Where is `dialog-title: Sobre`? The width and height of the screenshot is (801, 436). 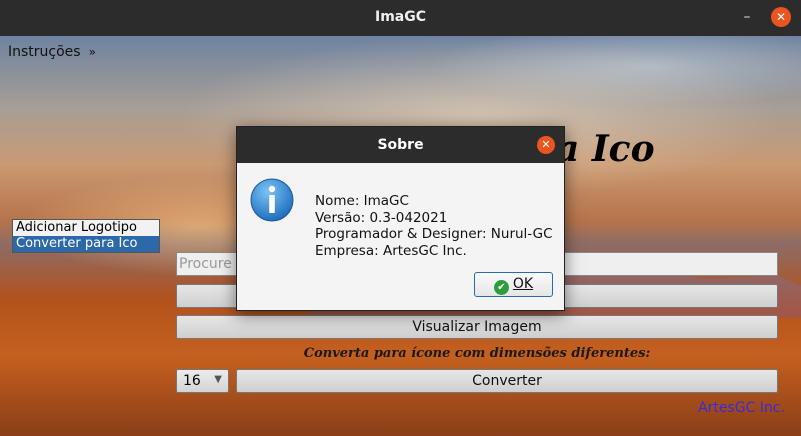 dialog-title: Sobre is located at coordinates (400, 145).